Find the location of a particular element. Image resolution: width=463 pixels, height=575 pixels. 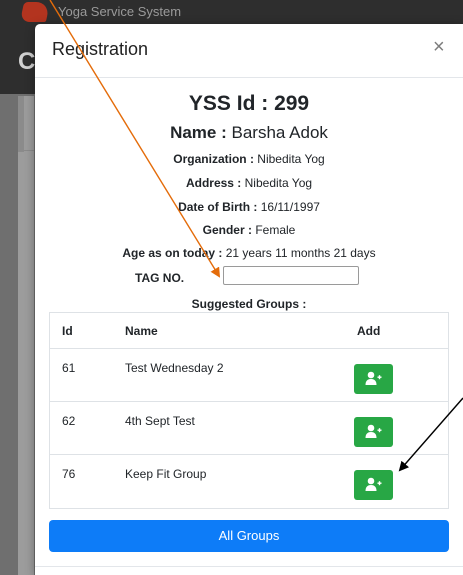

group-id: 62 is located at coordinates (69, 421).